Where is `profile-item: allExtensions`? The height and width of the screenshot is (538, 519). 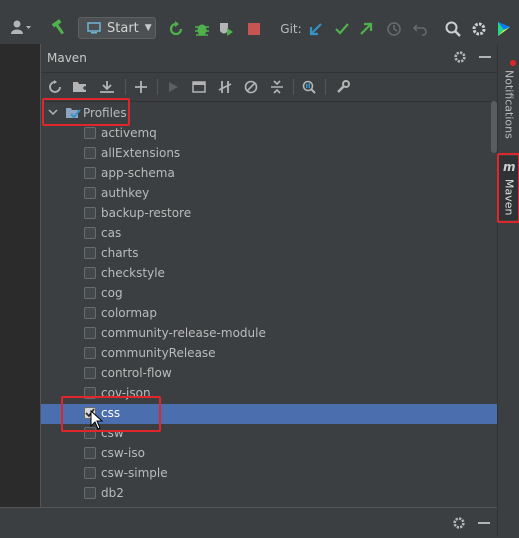 profile-item: allExtensions is located at coordinates (269, 154).